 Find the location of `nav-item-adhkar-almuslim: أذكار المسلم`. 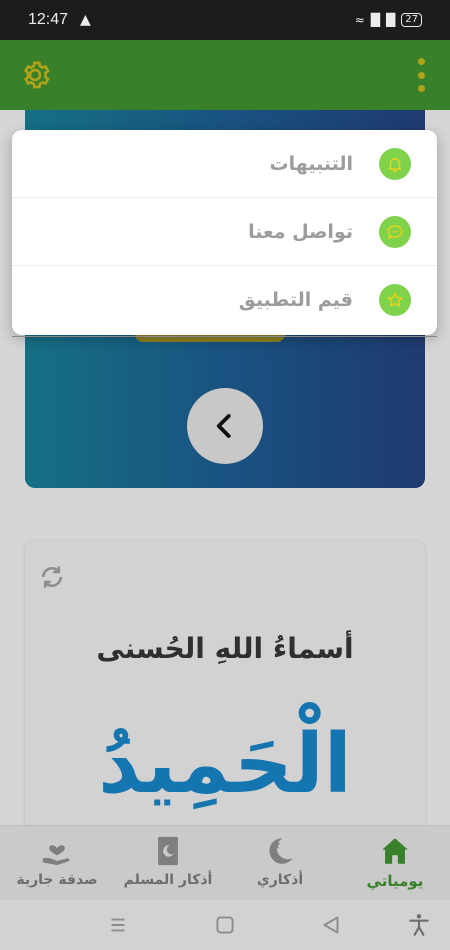

nav-item-adhkar-almuslim: أذكار المسلم is located at coordinates (168, 865).